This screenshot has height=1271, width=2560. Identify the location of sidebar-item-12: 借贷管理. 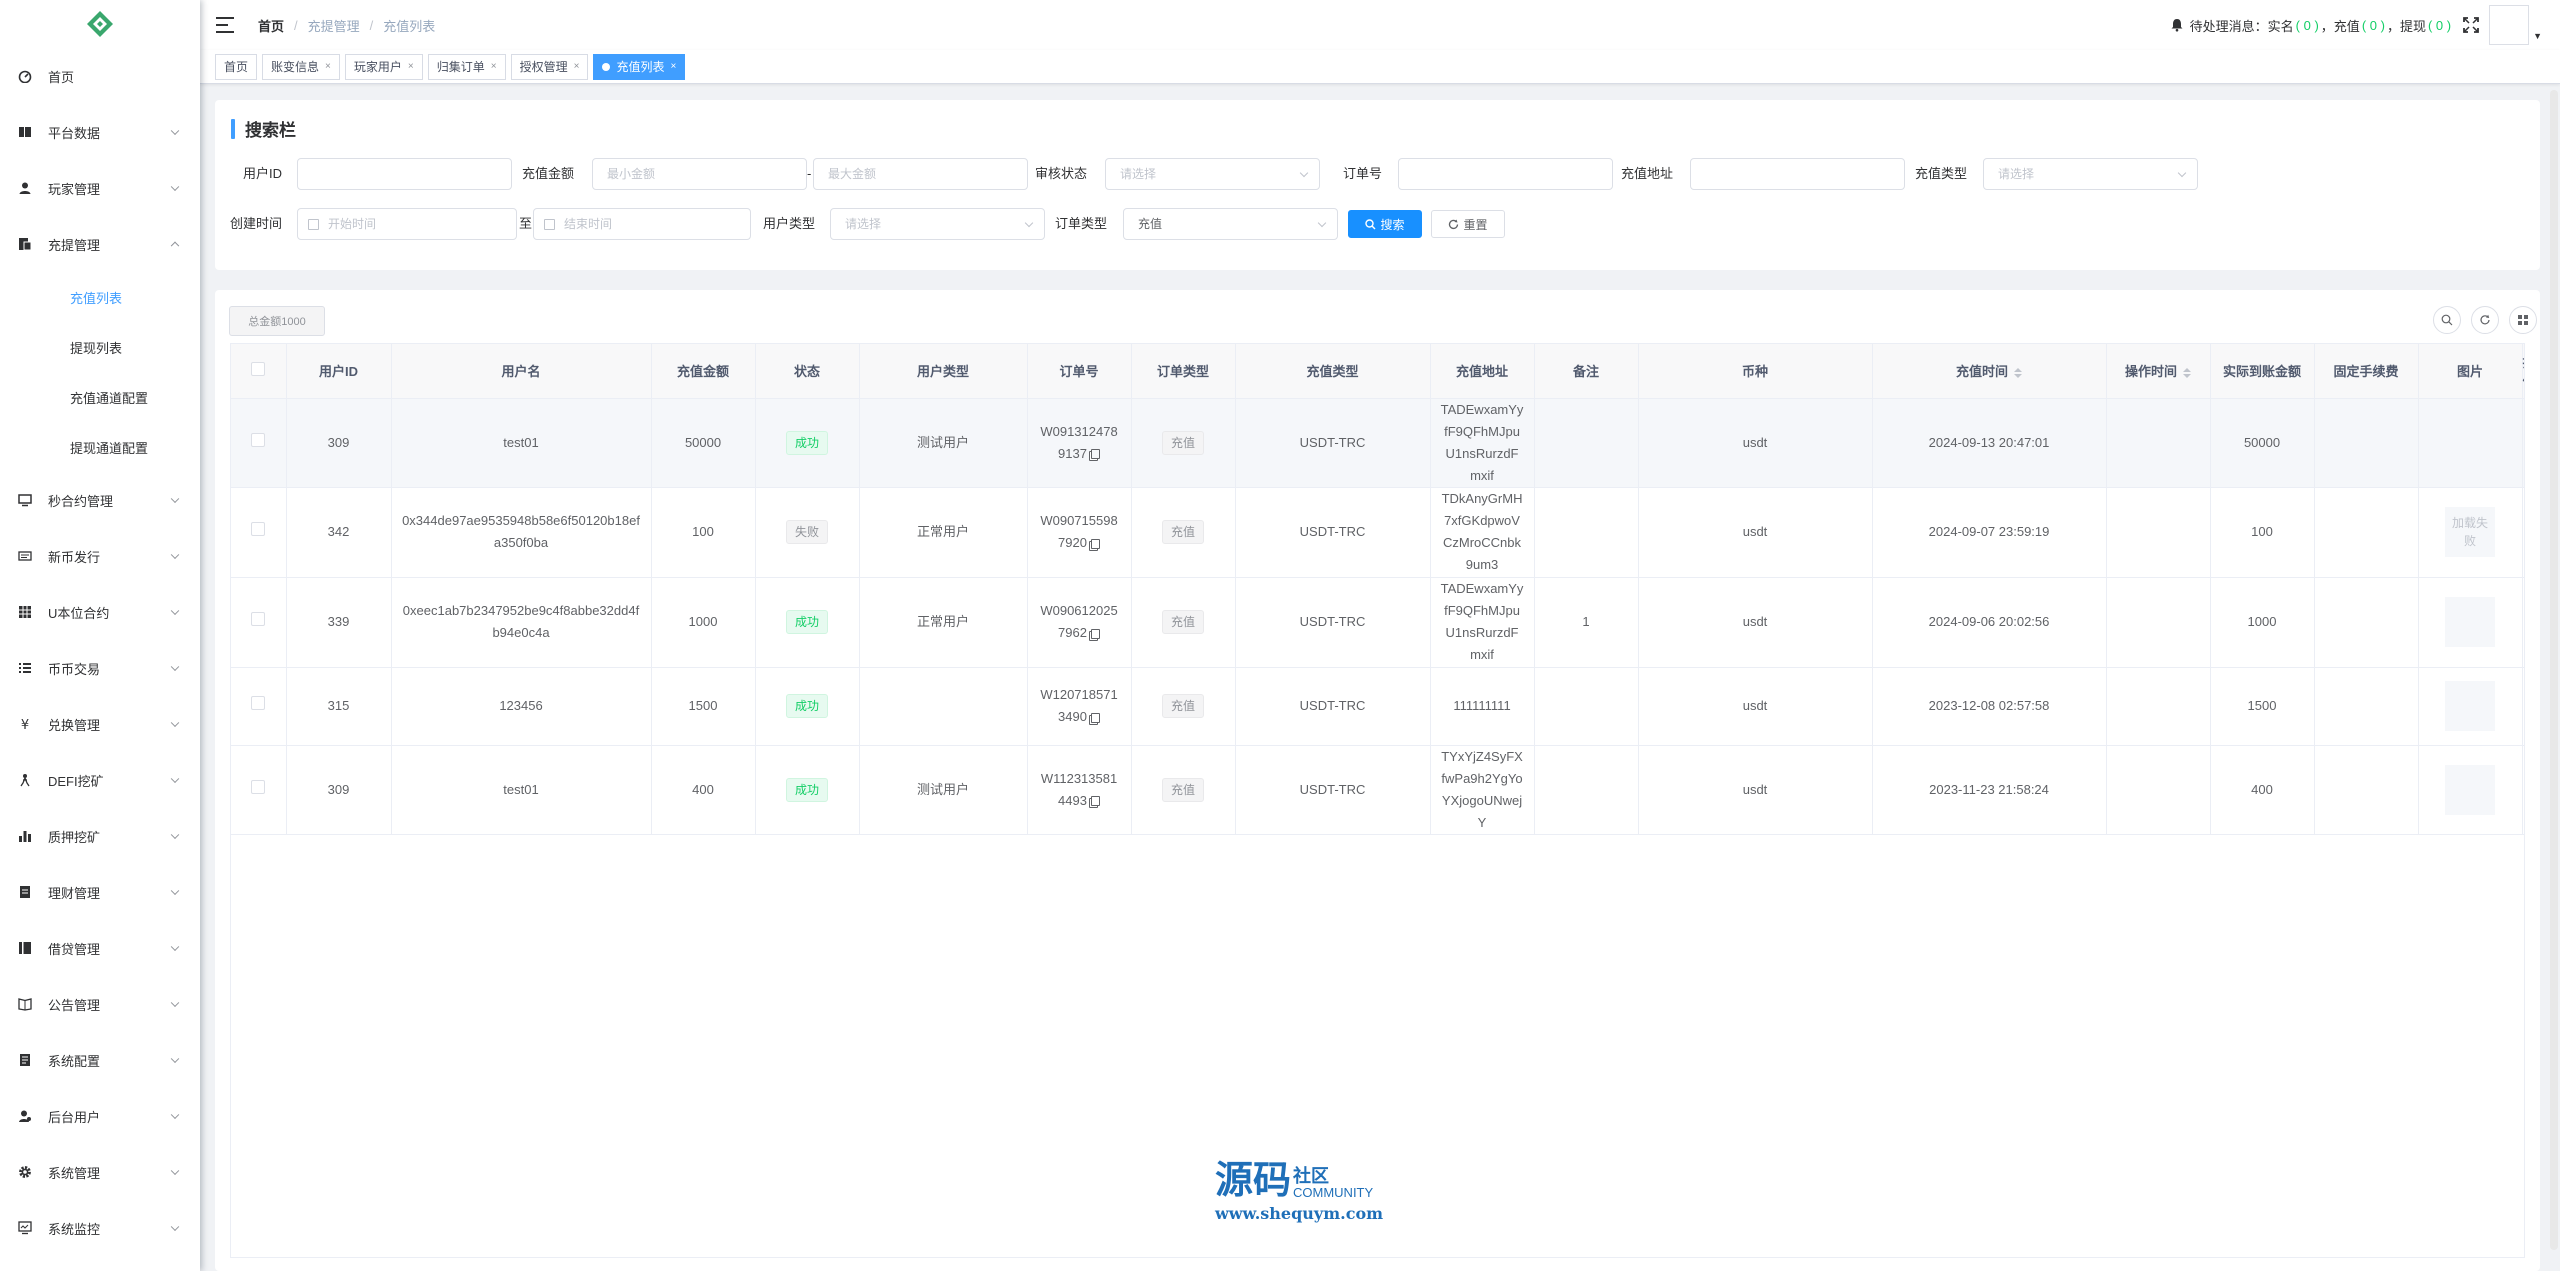
(100, 948).